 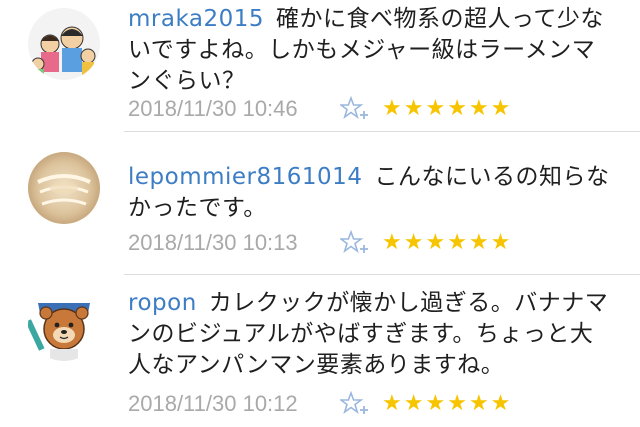 What do you see at coordinates (245, 177) in the screenshot?
I see `username-link: lepommier8161014` at bounding box center [245, 177].